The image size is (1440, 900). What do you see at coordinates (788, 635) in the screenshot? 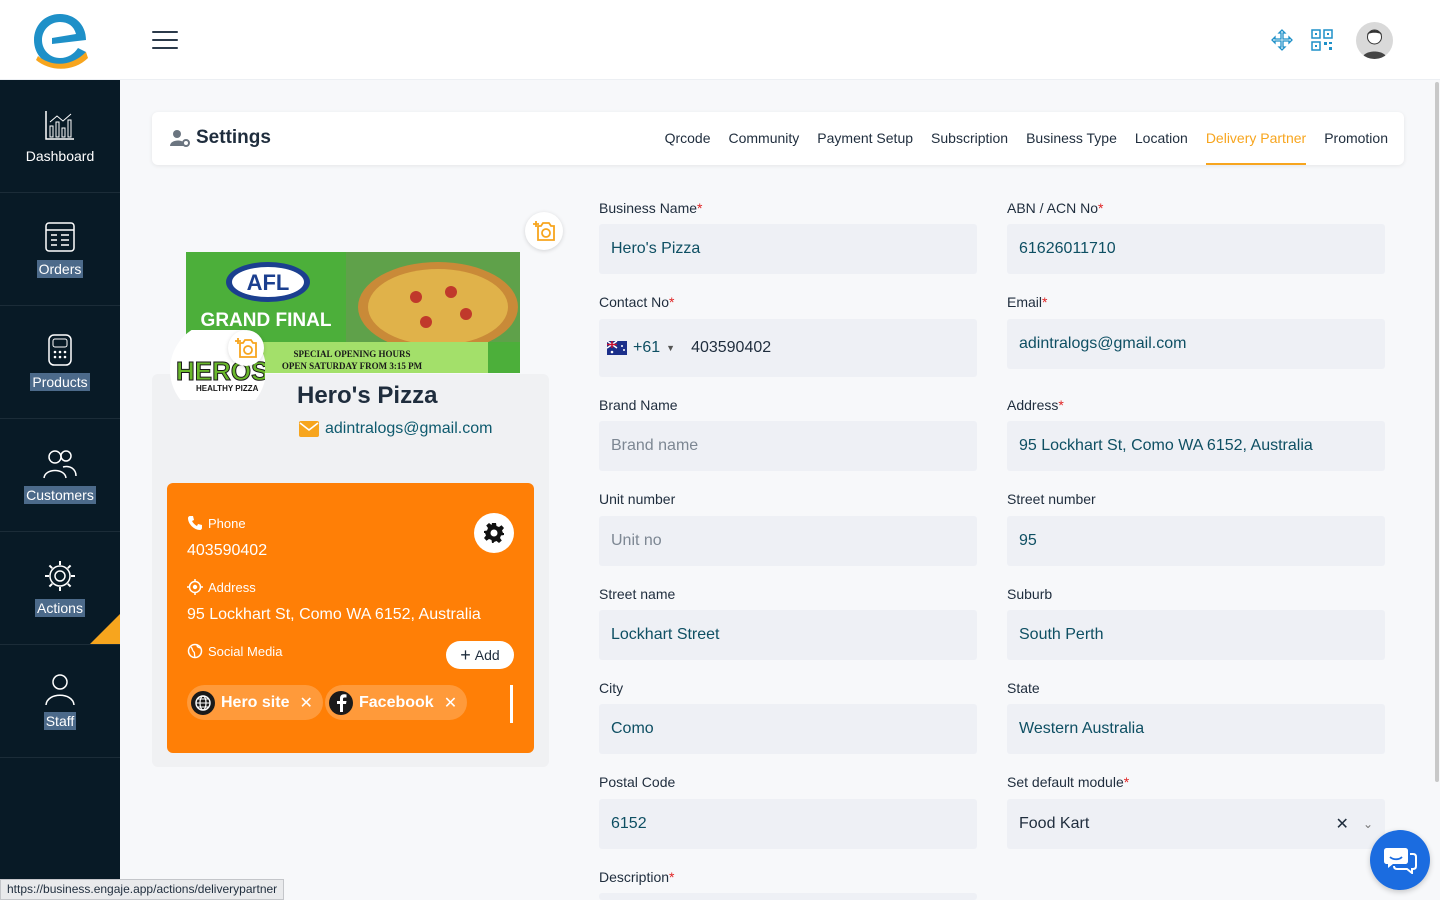
I see `street-name-input: Lockhart Street` at bounding box center [788, 635].